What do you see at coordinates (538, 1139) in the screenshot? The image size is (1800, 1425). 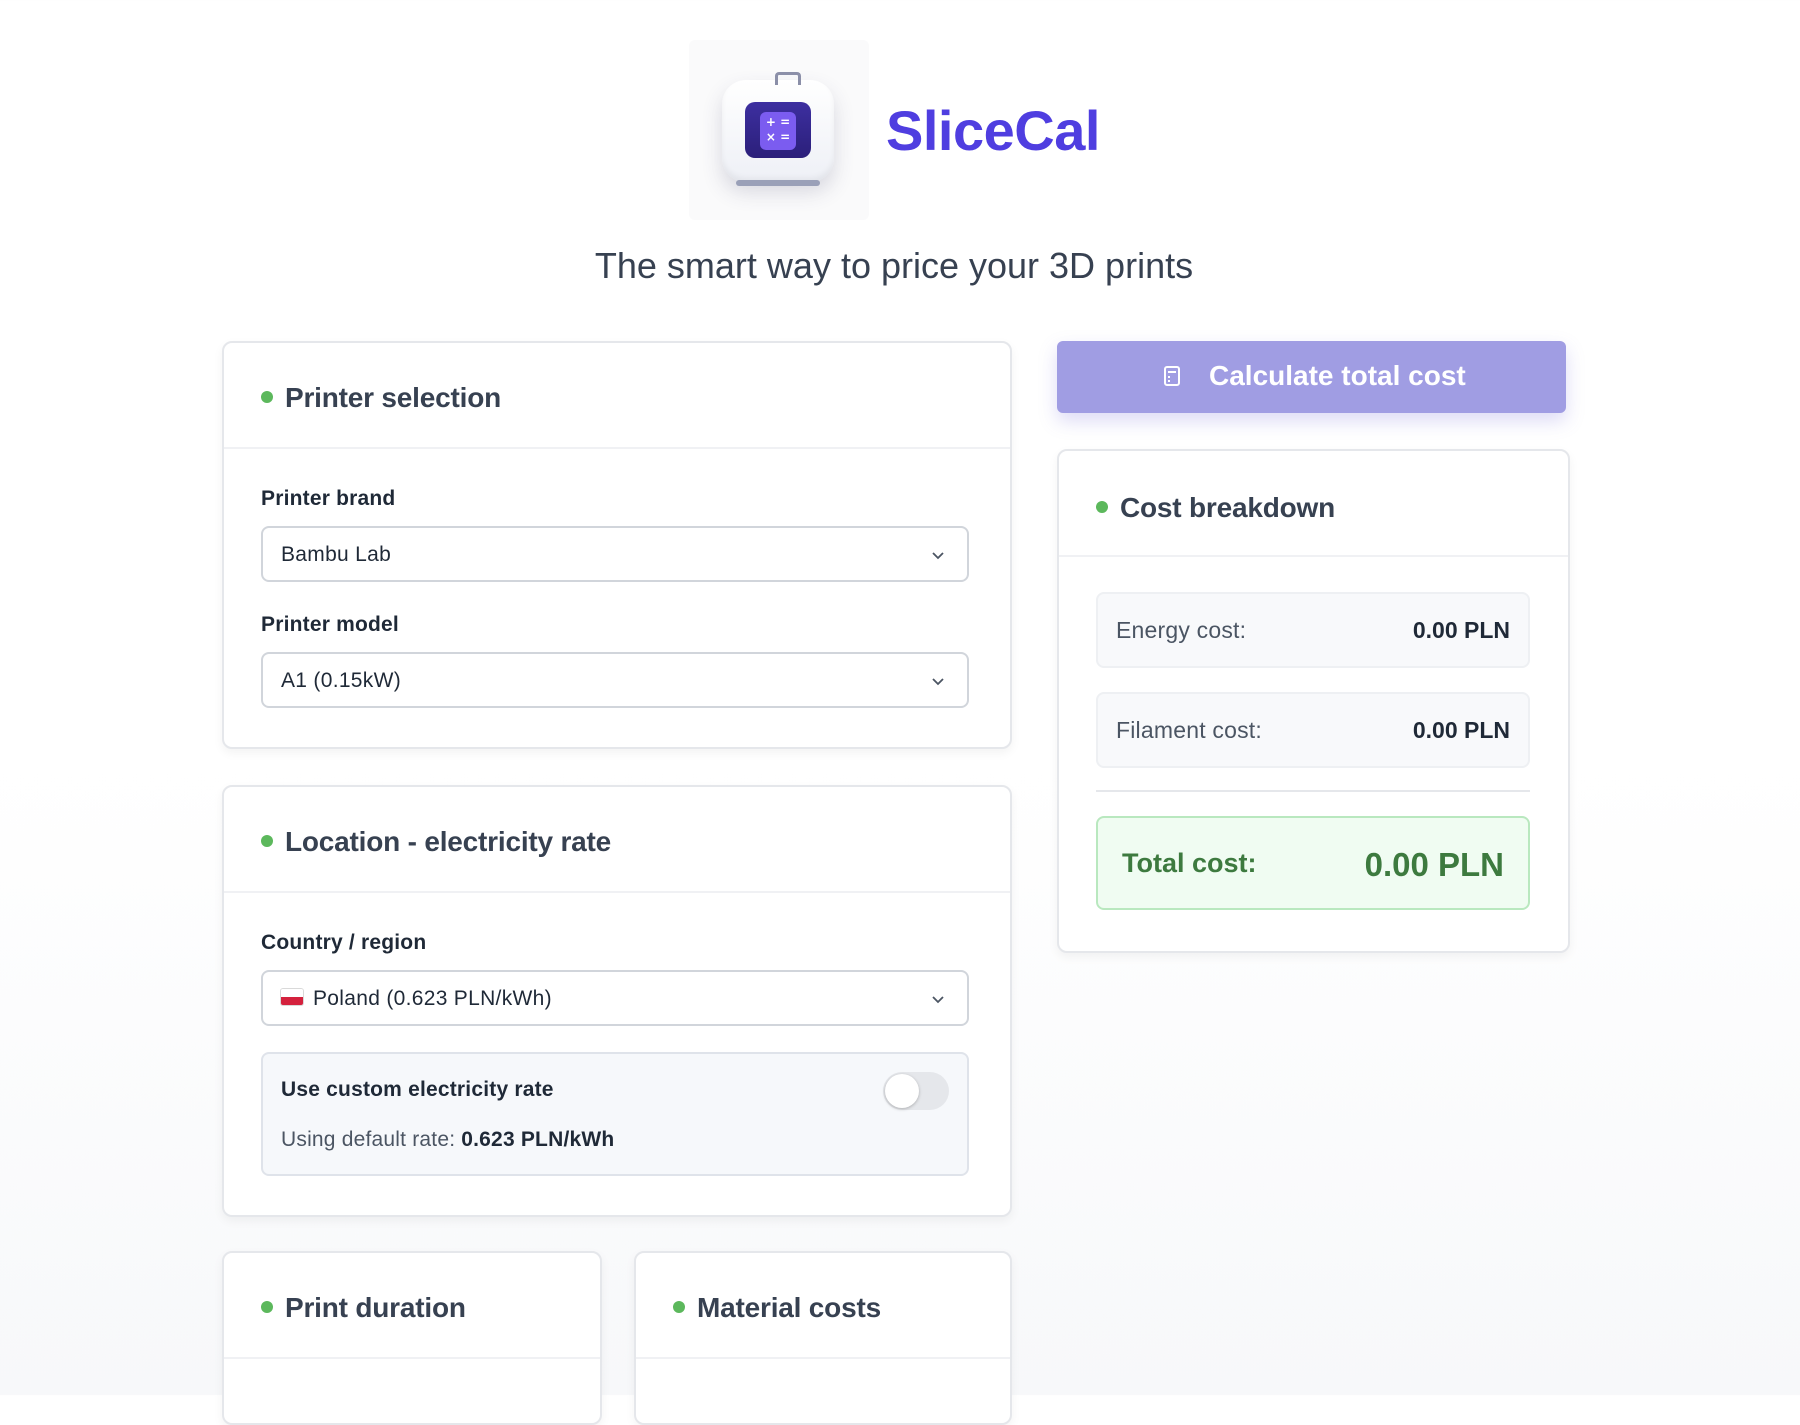 I see `default-rate-value: 0.623 PLN/kWh` at bounding box center [538, 1139].